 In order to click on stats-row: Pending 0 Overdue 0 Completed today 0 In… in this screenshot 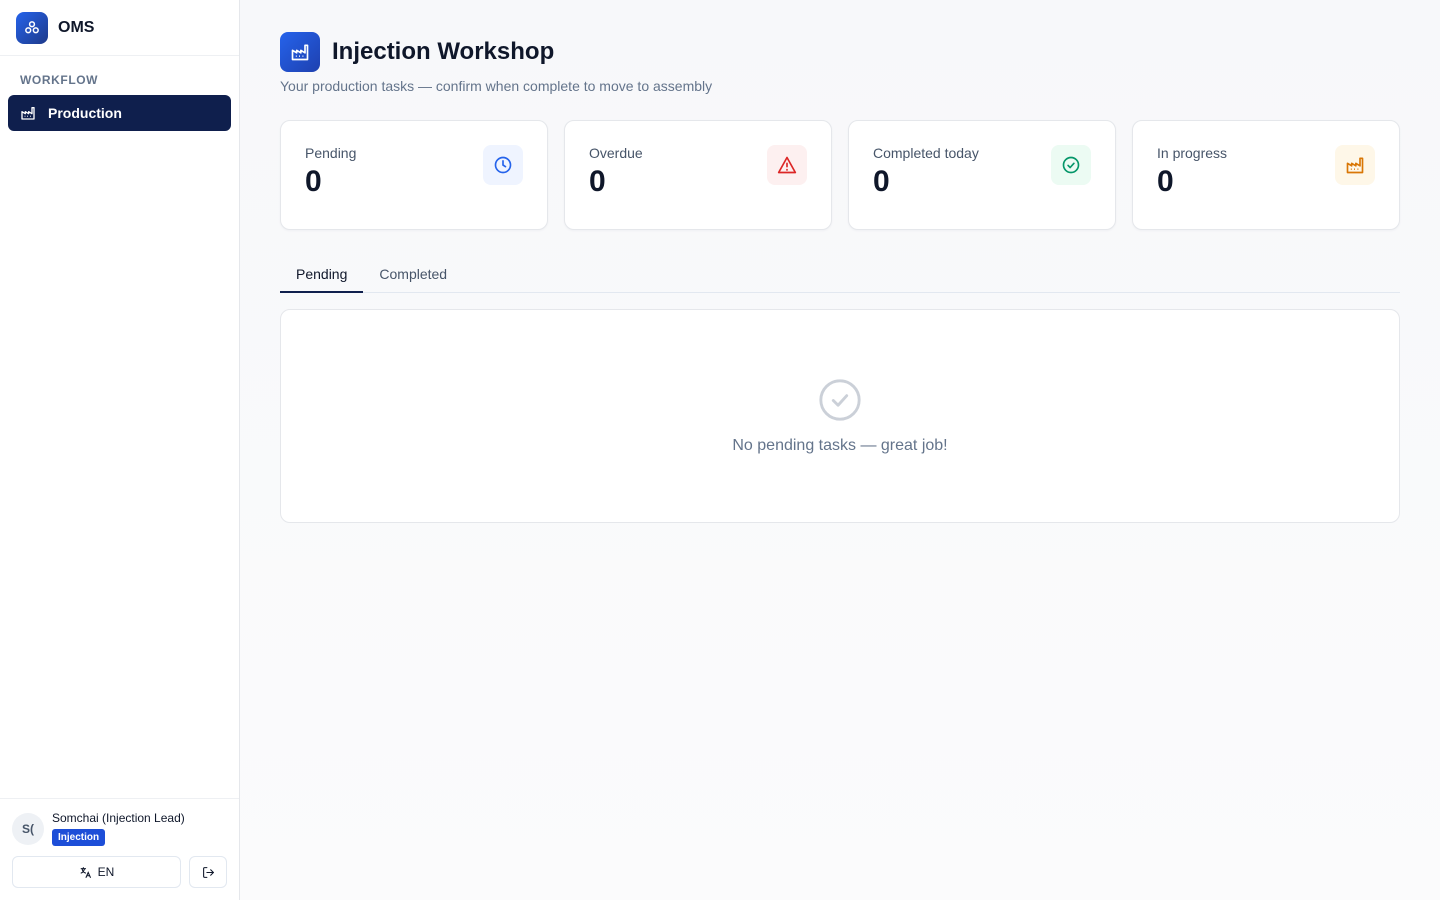, I will do `click(840, 175)`.